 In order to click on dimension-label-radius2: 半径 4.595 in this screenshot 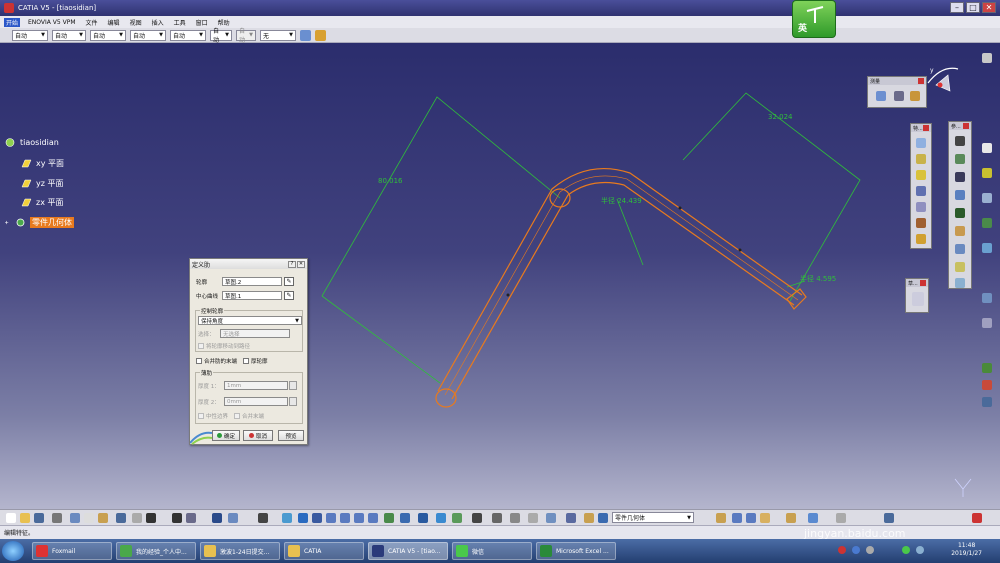, I will do `click(818, 278)`.